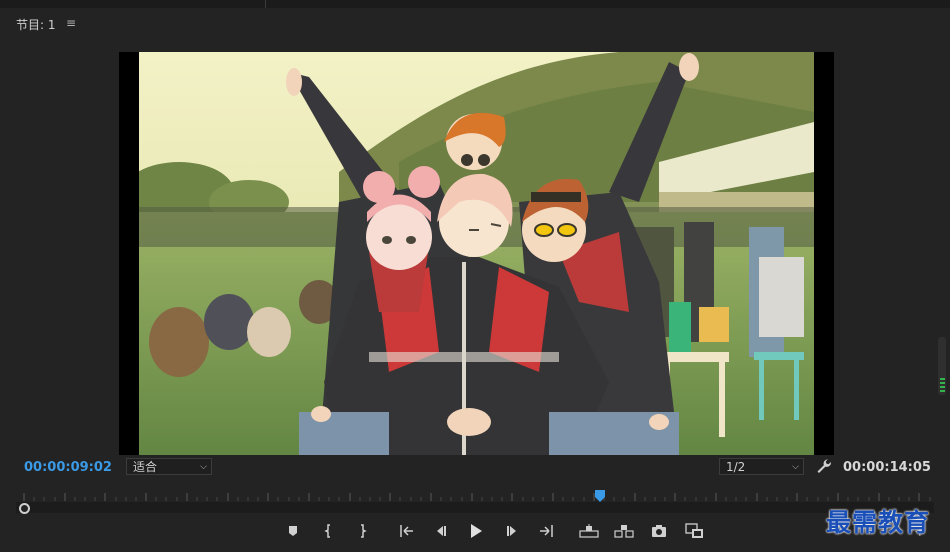 The image size is (950, 552). I want to click on transport-controls, so click(475, 532).